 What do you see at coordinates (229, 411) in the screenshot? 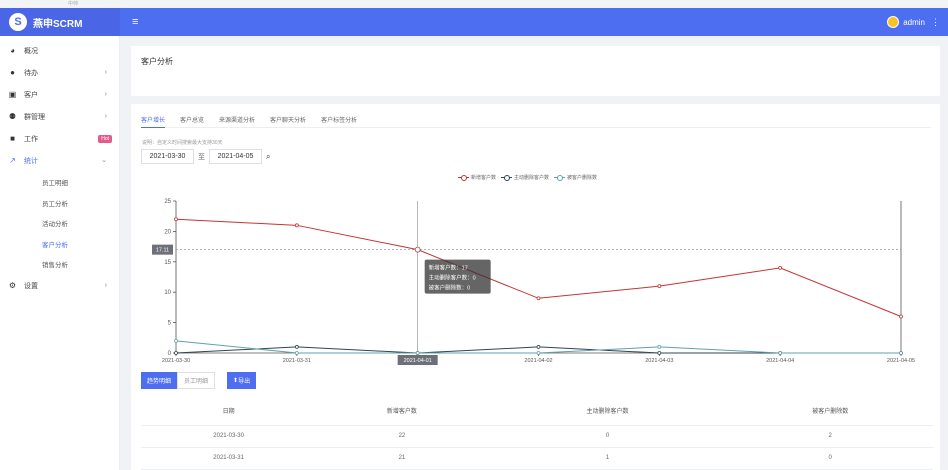
I see `table-header: 日期` at bounding box center [229, 411].